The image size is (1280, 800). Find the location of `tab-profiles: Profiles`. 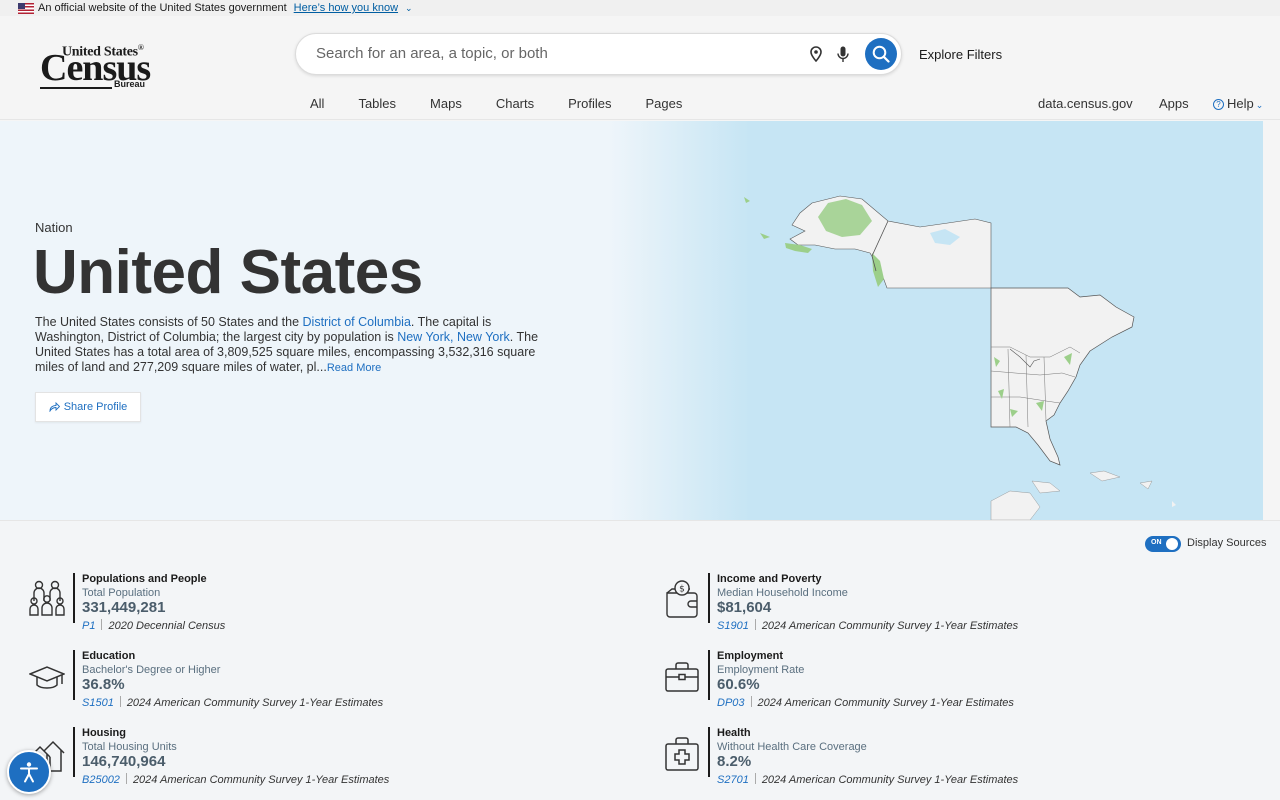

tab-profiles: Profiles is located at coordinates (589, 103).